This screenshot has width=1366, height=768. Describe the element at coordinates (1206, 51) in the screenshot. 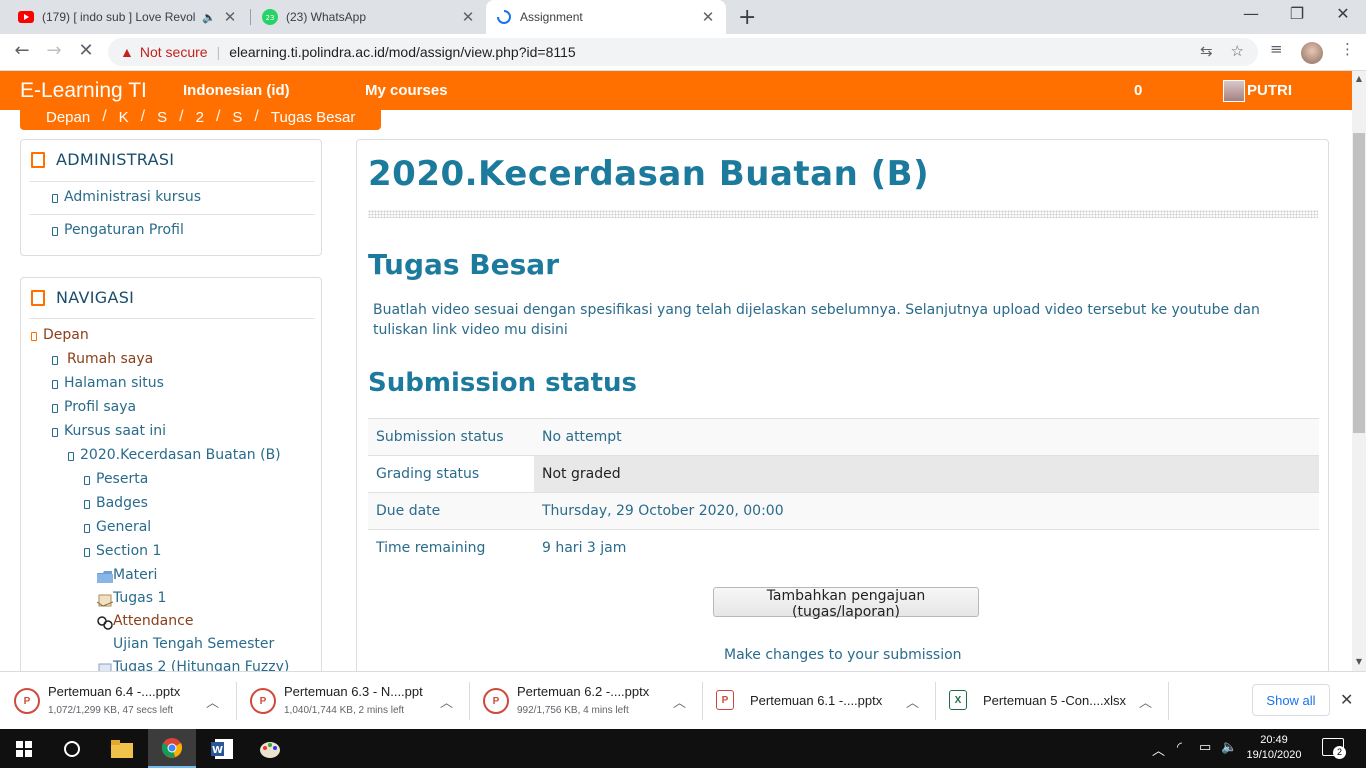

I see `translate-icon: ⇆` at that location.